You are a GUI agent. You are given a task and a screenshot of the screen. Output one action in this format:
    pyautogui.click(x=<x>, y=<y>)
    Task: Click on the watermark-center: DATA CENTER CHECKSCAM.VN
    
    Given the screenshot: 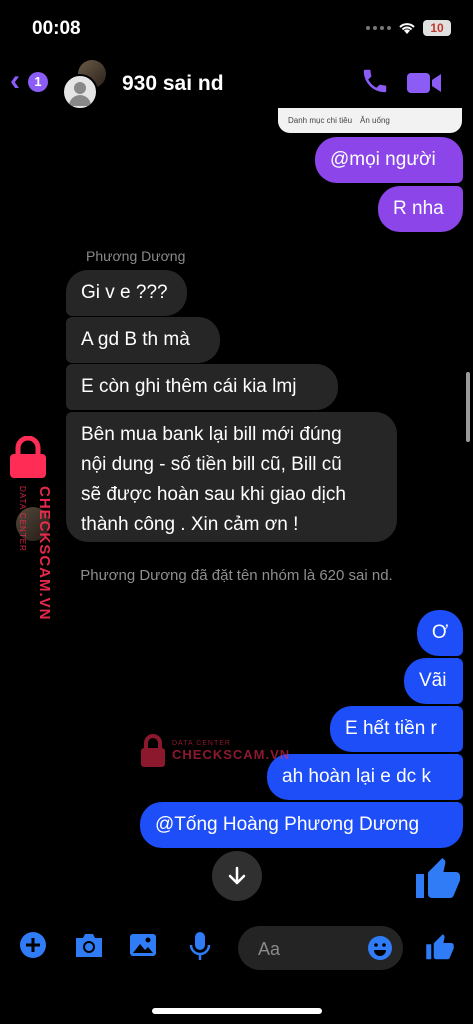 What is the action you would take?
    pyautogui.click(x=215, y=751)
    